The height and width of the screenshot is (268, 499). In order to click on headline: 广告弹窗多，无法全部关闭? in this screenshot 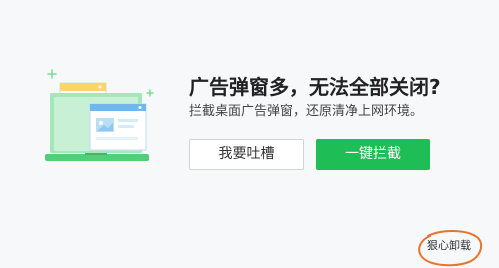, I will do `click(315, 87)`.